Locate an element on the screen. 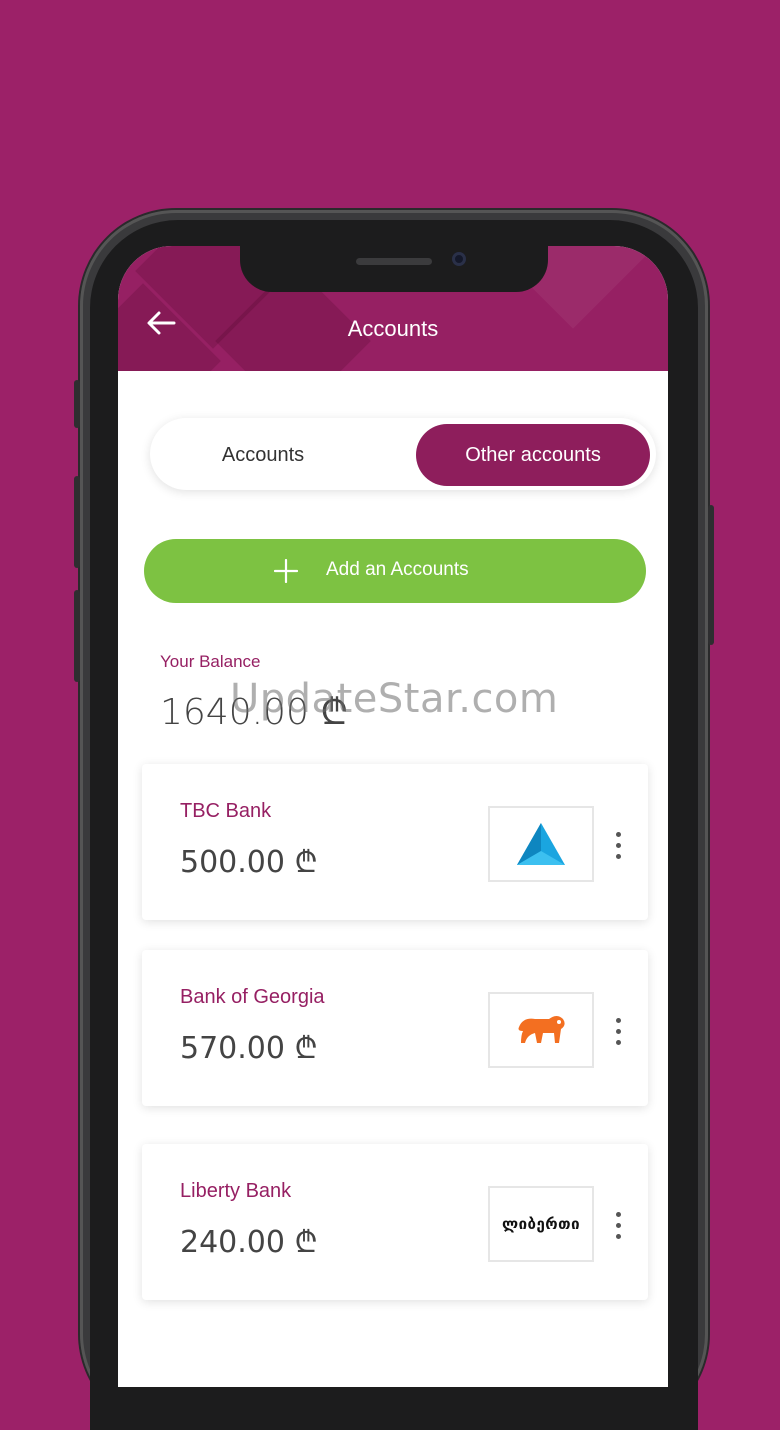 The image size is (780, 1430). tbc-triangle-logo-icon is located at coordinates (541, 844).